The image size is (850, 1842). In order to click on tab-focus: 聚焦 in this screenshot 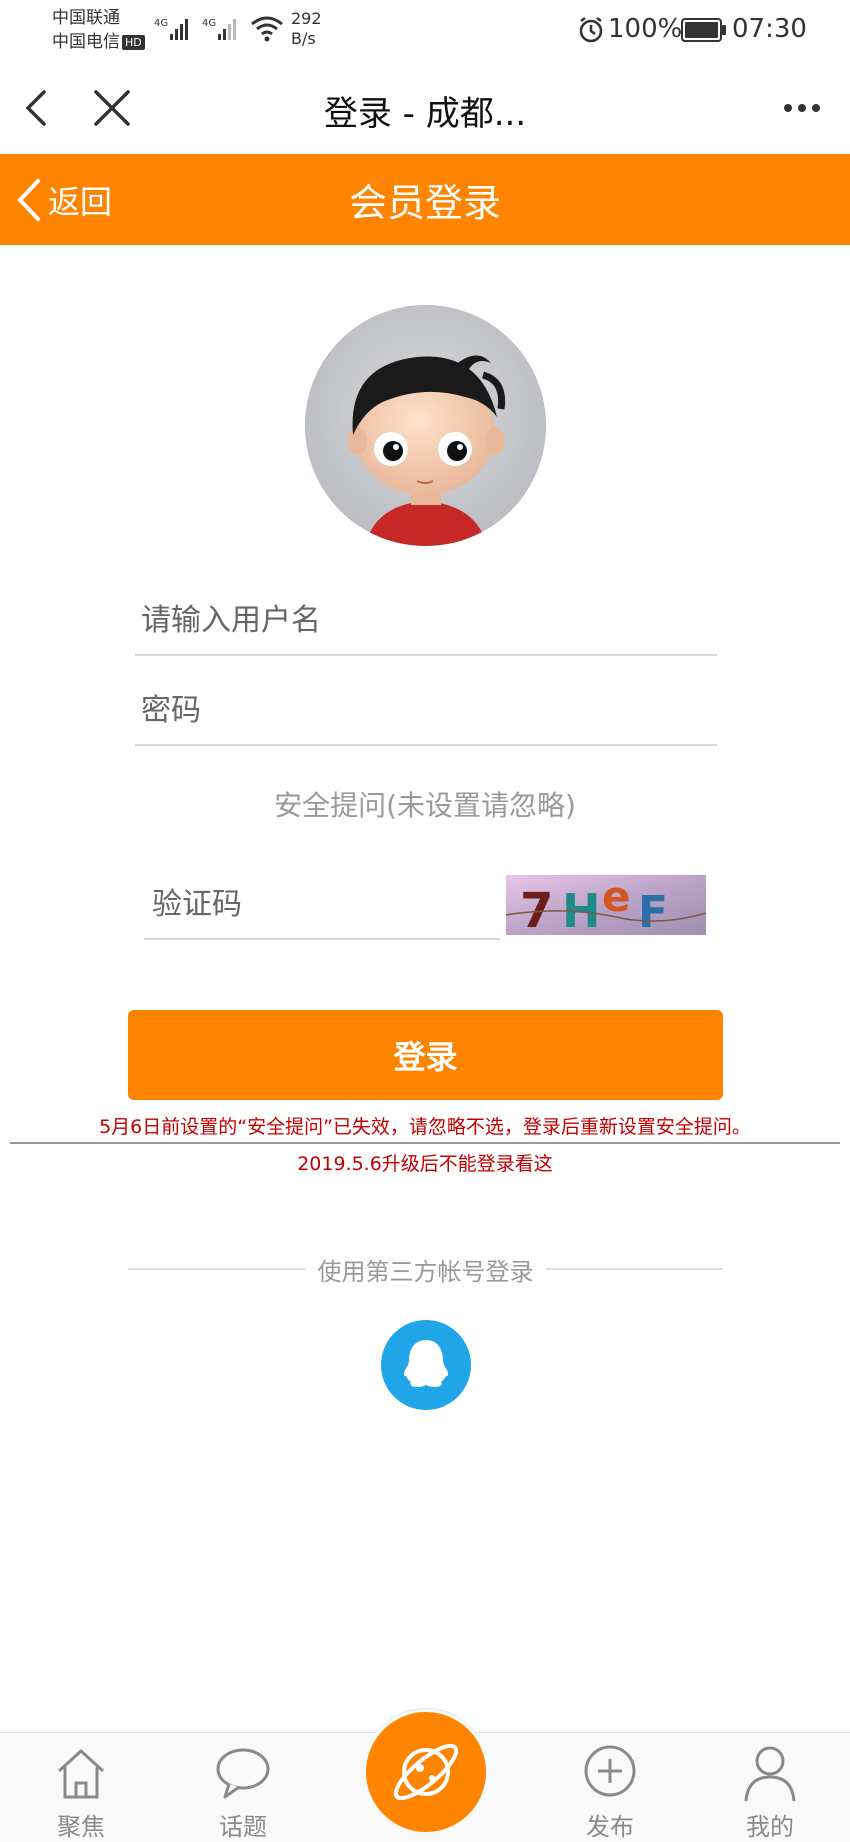, I will do `click(81, 1787)`.